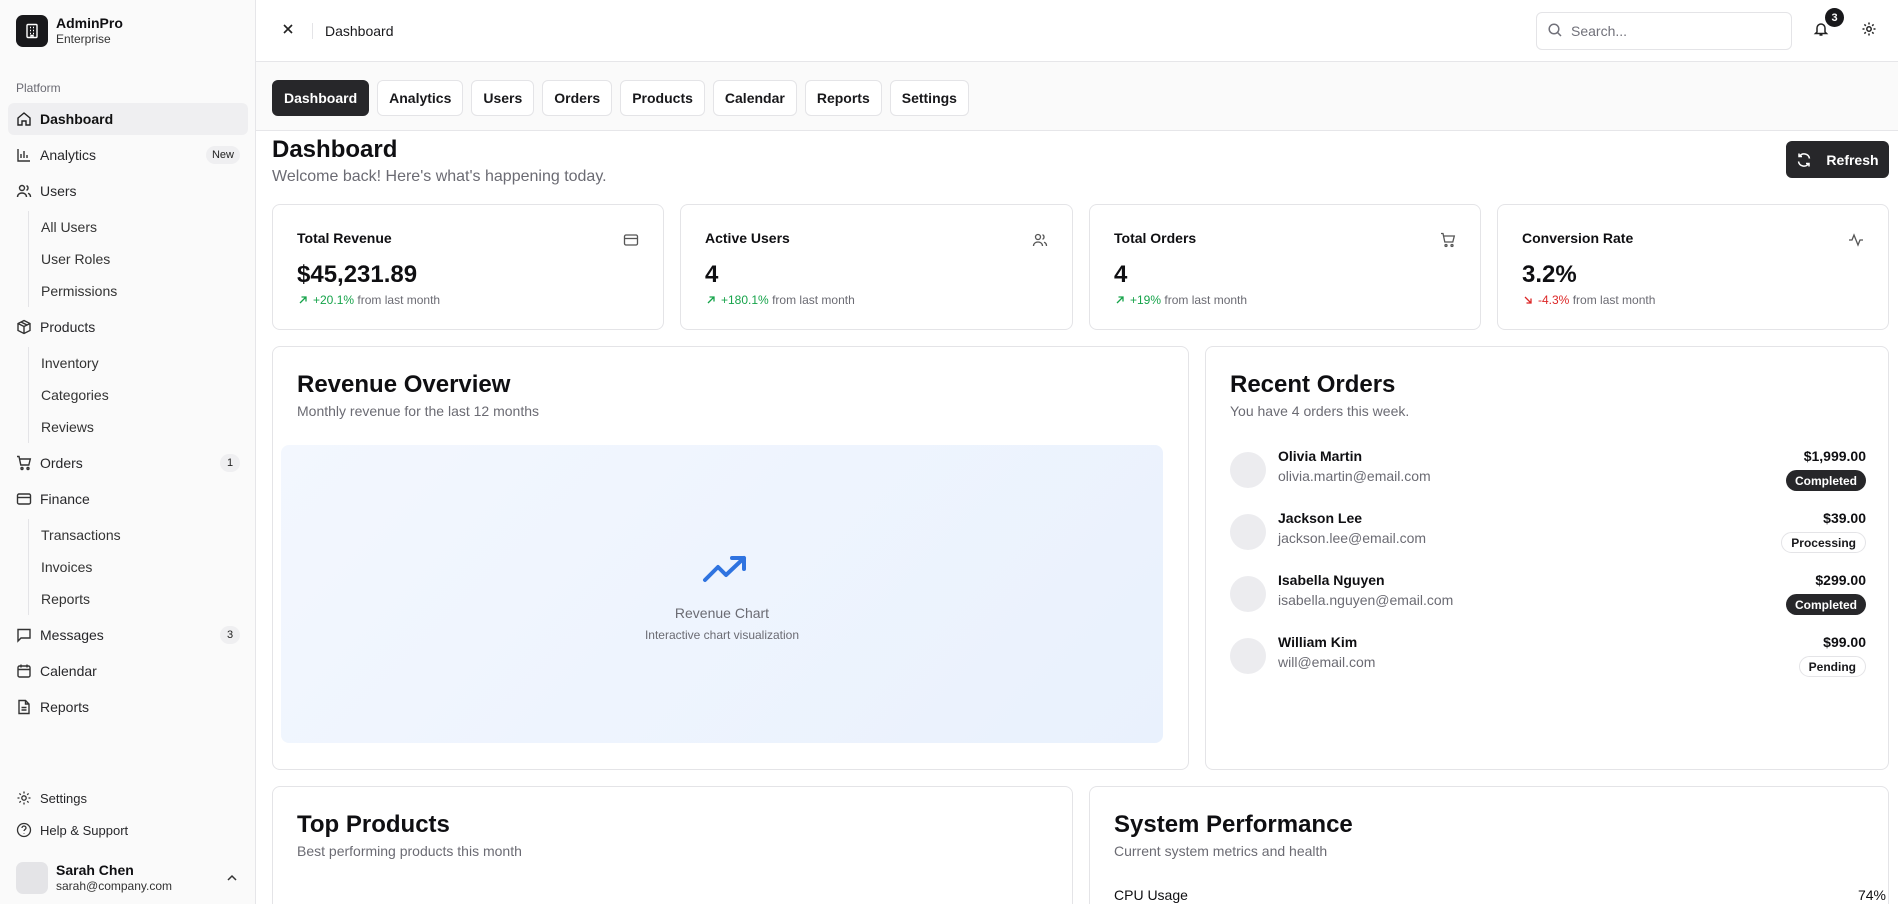 The image size is (1898, 904). I want to click on users-submenu: All Users User Roles Permissions, so click(138, 259).